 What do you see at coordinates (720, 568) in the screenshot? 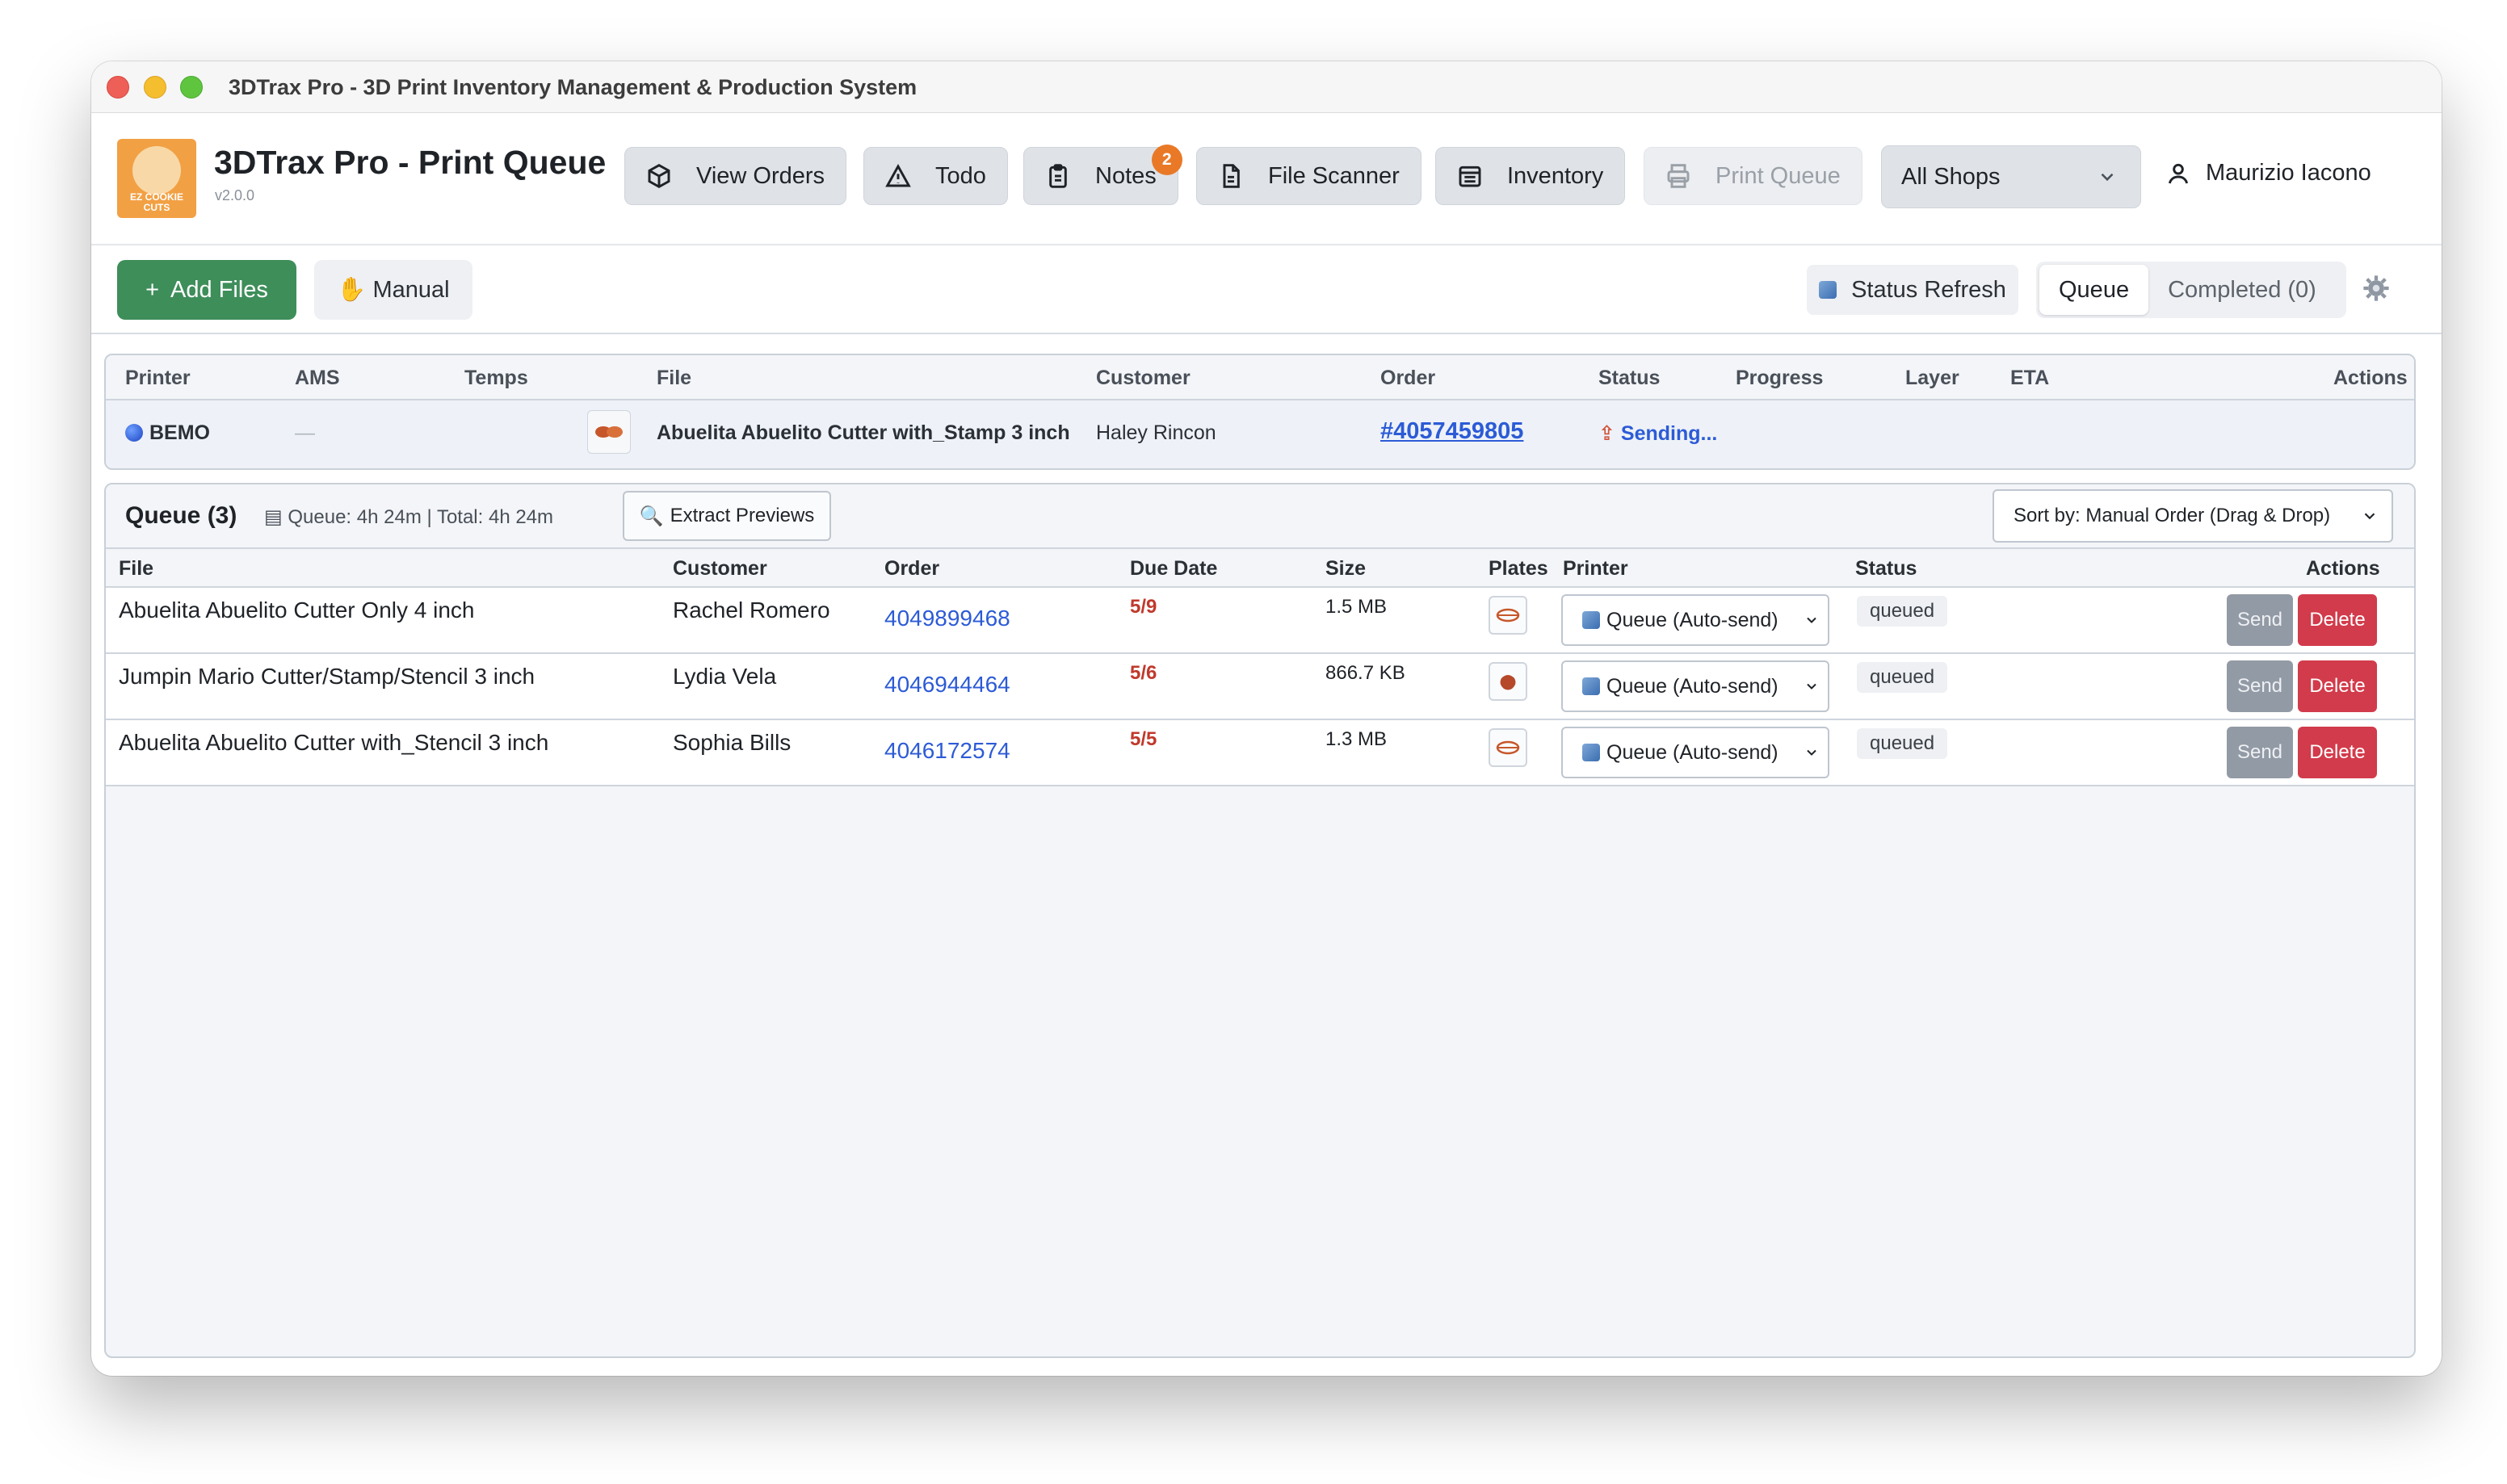
I see `qcol-customer: Customer` at bounding box center [720, 568].